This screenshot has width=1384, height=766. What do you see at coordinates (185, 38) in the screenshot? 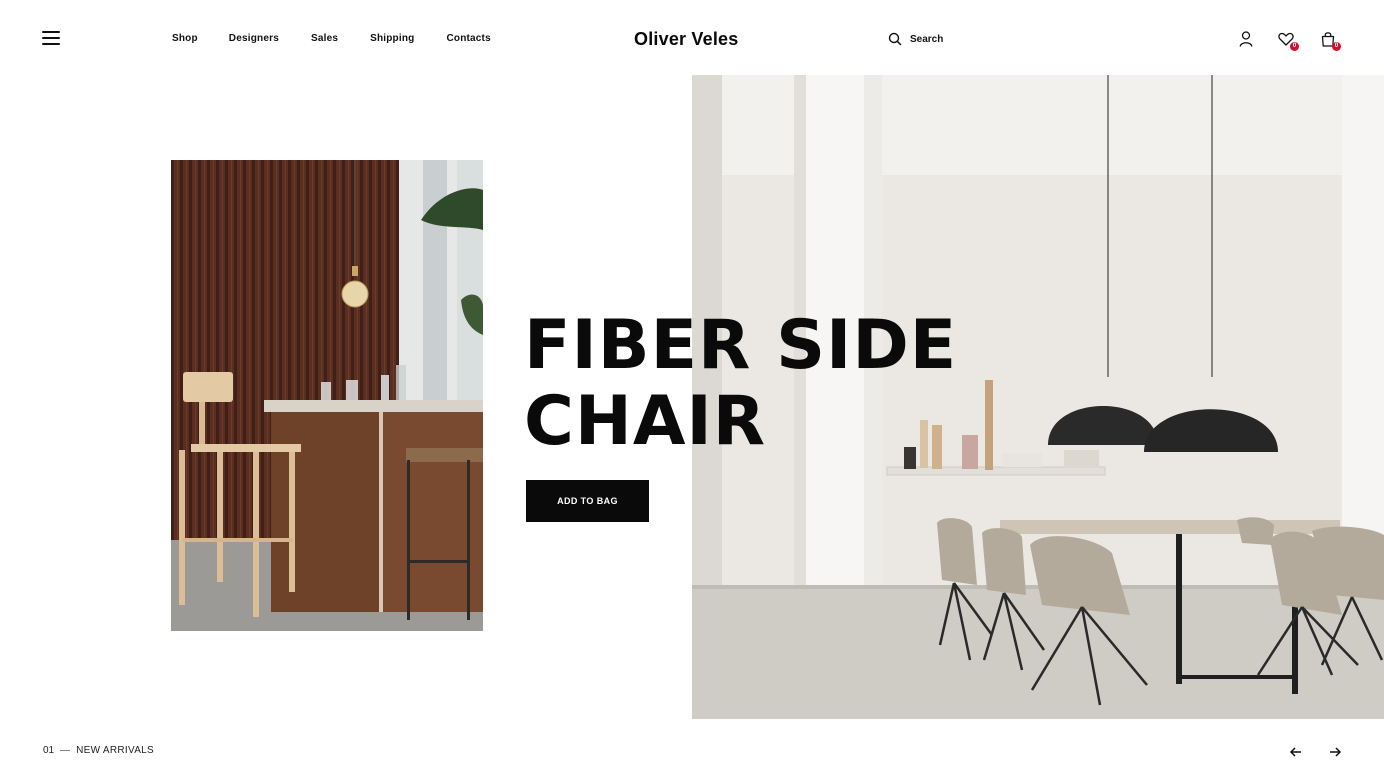
I see `nav-link-shop: Shop` at bounding box center [185, 38].